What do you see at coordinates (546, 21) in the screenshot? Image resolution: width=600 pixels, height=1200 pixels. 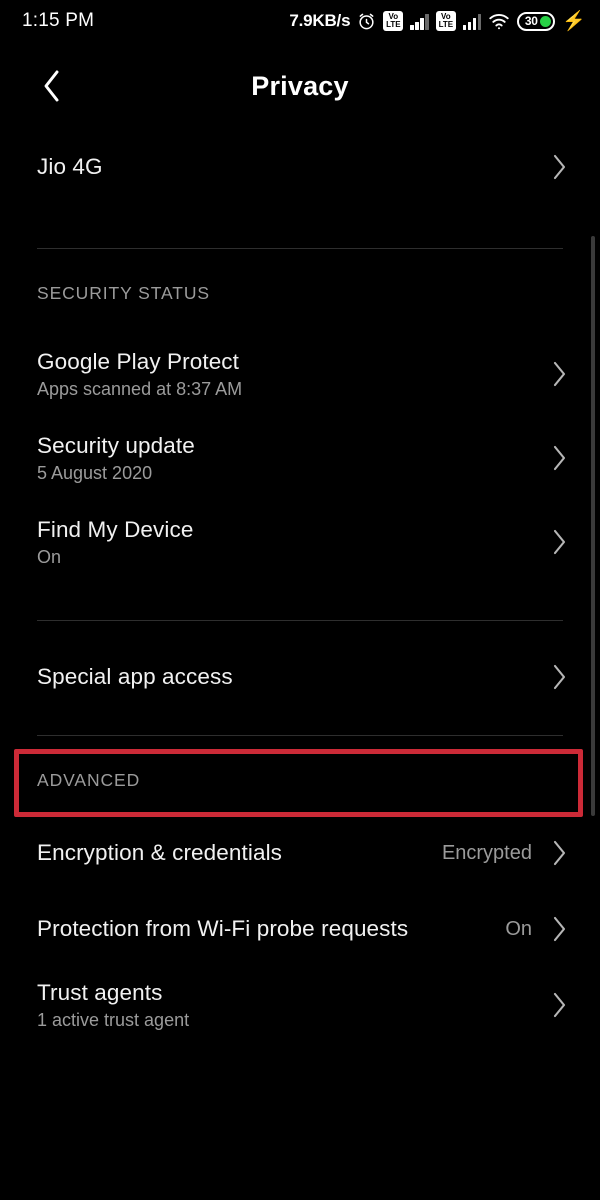 I see `battery-fill` at bounding box center [546, 21].